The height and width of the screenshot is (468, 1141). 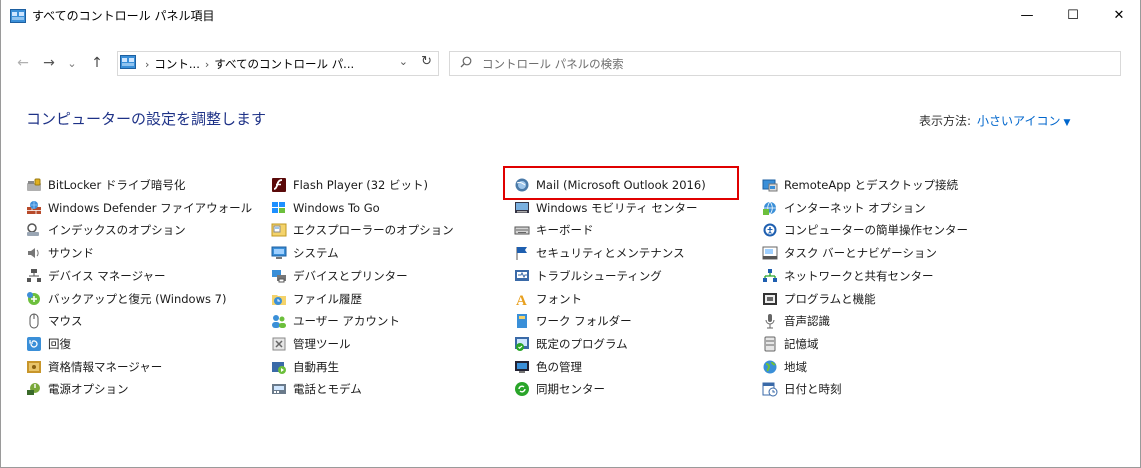 What do you see at coordinates (522, 253) in the screenshot?
I see `flag-icon` at bounding box center [522, 253].